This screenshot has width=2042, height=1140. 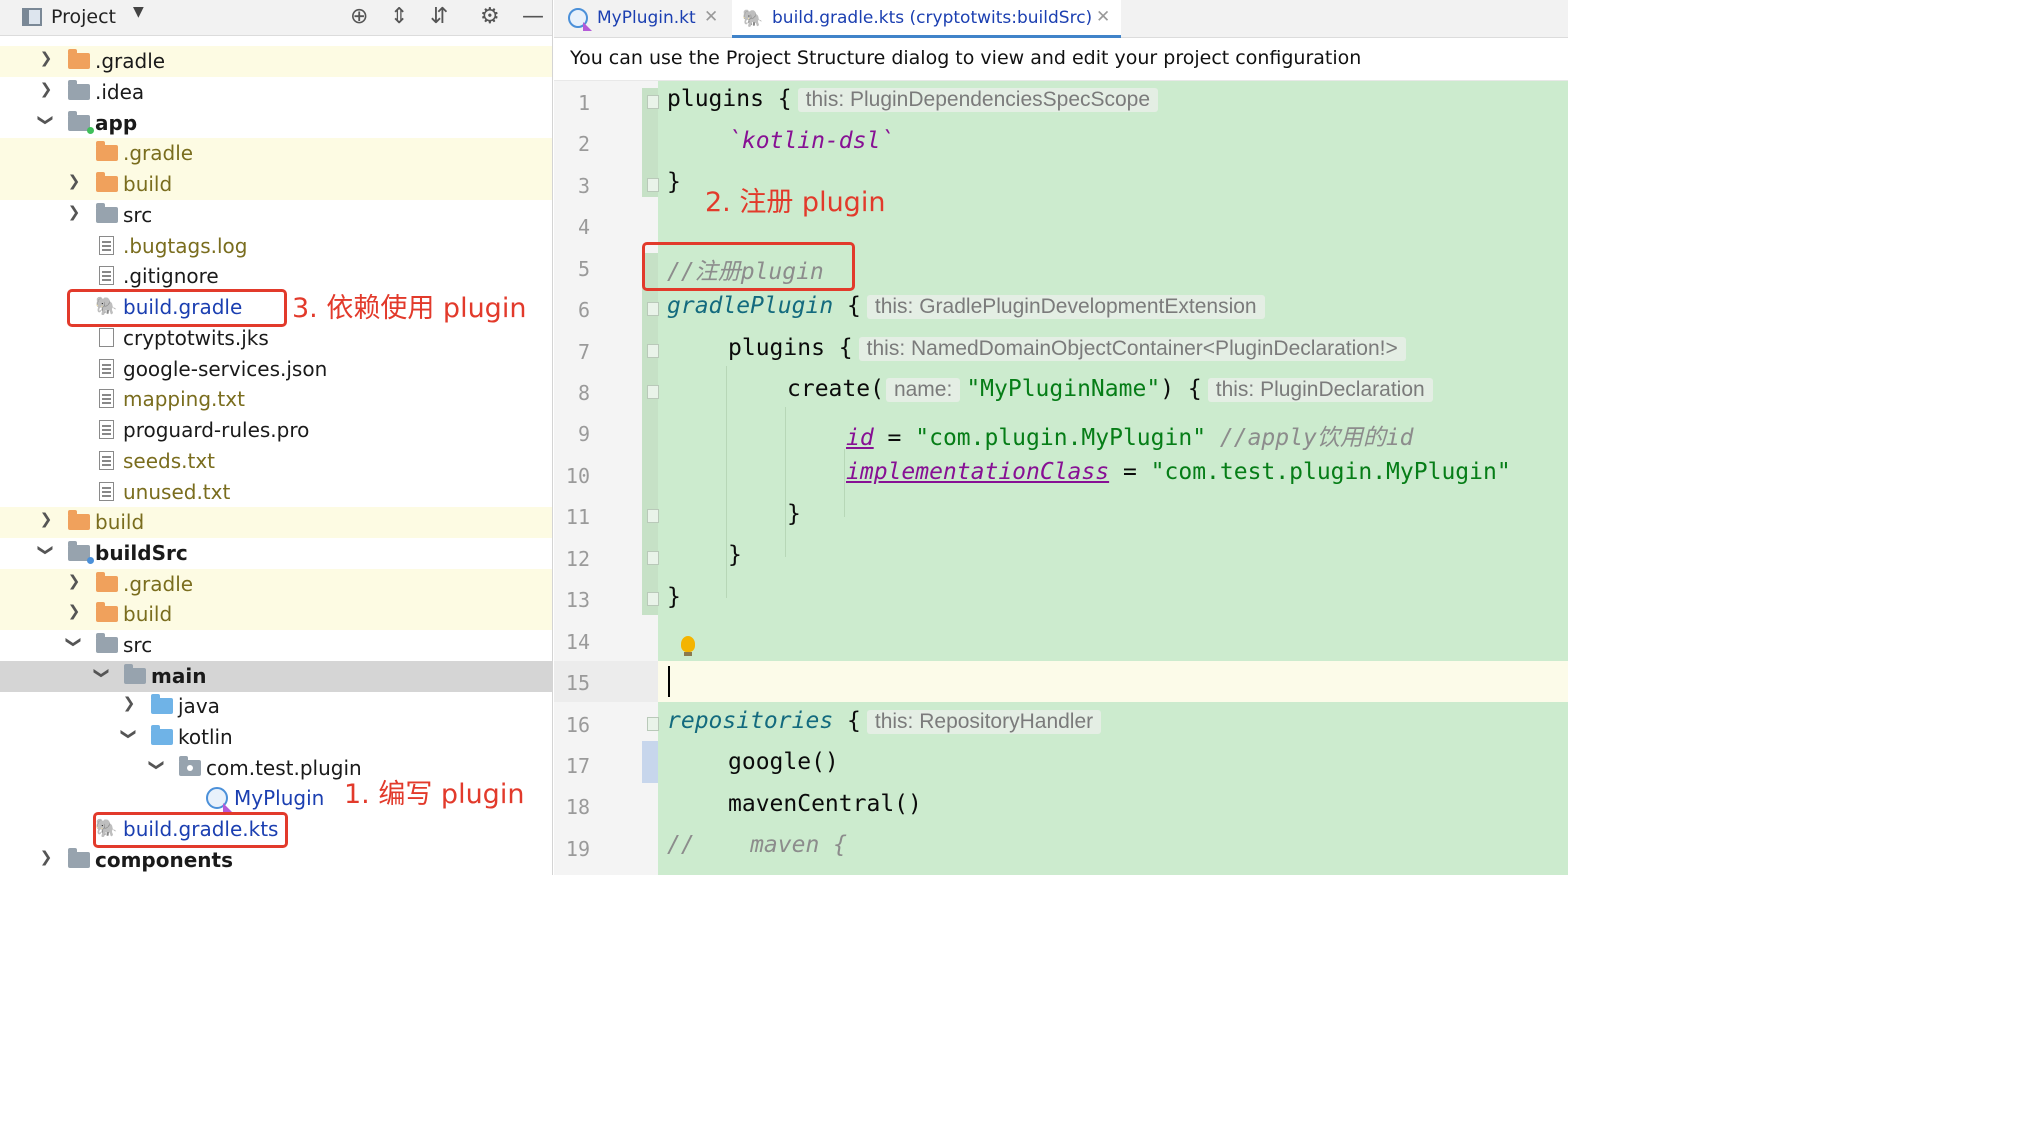 What do you see at coordinates (276, 645) in the screenshot?
I see `tree-item-buildsrc-src: ❯ src` at bounding box center [276, 645].